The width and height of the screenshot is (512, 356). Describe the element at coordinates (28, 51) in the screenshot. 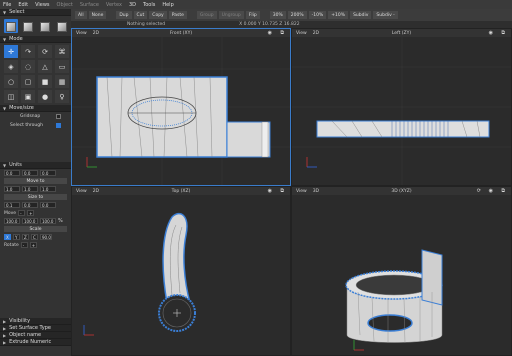

I see `bend-tool-icon: ↷` at that location.